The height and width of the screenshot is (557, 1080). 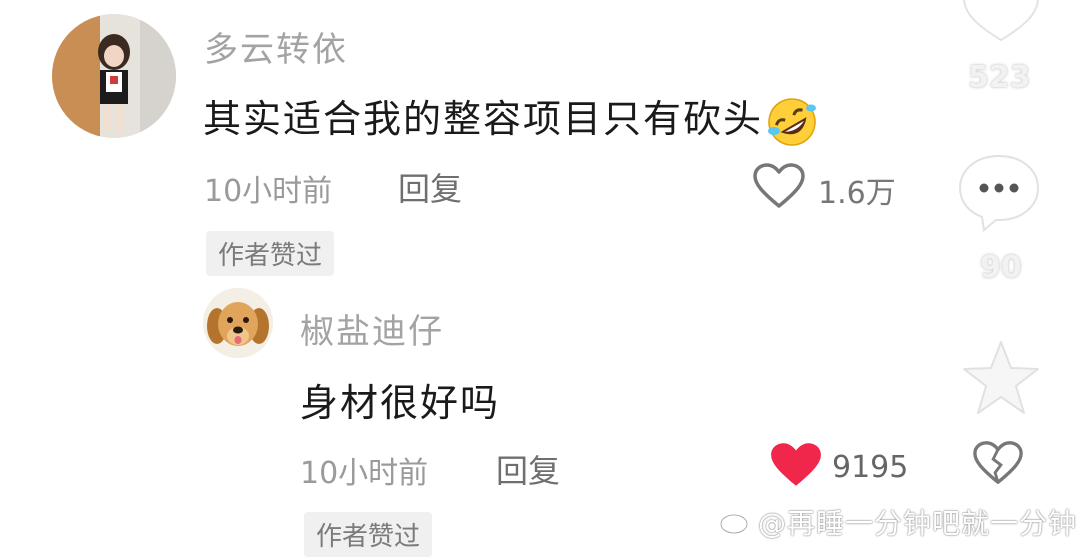 I want to click on star-icon, so click(x=1001, y=377).